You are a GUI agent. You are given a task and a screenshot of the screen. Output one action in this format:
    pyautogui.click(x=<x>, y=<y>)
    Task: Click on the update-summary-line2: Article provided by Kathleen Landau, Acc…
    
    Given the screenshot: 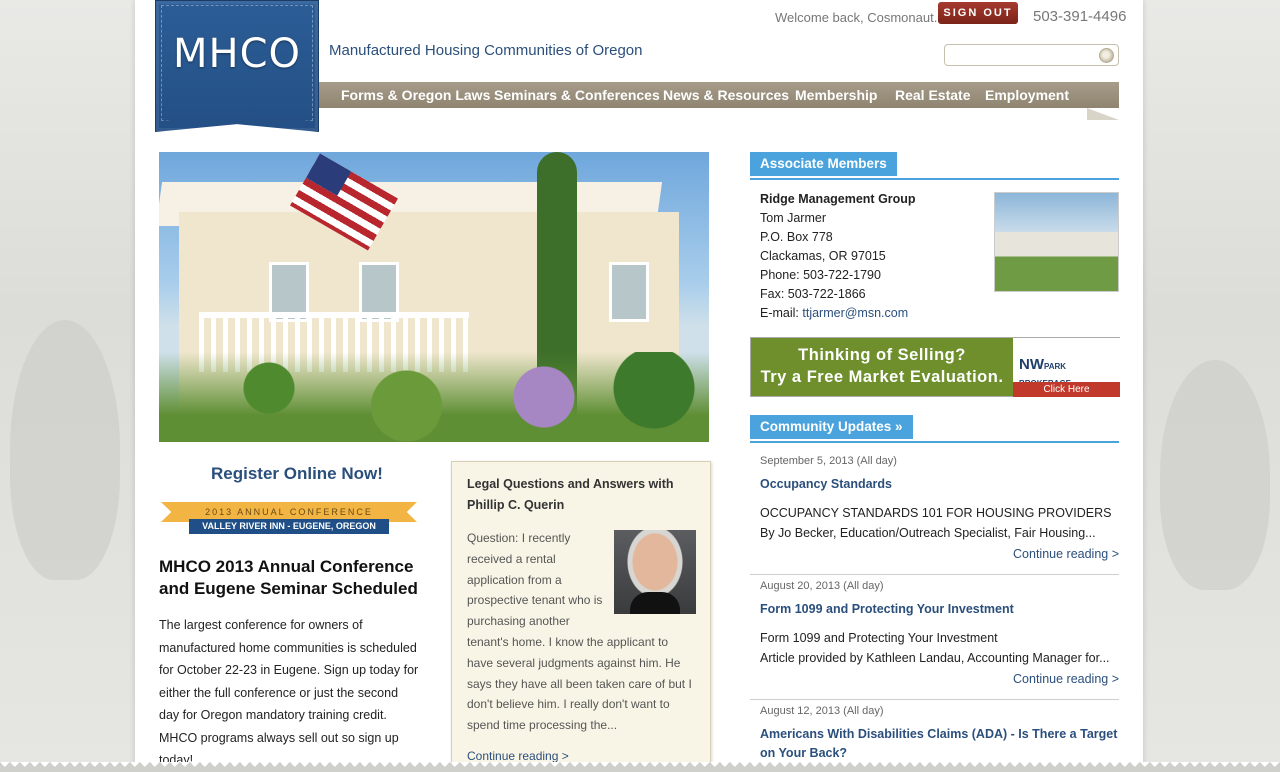 What is the action you would take?
    pyautogui.click(x=935, y=658)
    